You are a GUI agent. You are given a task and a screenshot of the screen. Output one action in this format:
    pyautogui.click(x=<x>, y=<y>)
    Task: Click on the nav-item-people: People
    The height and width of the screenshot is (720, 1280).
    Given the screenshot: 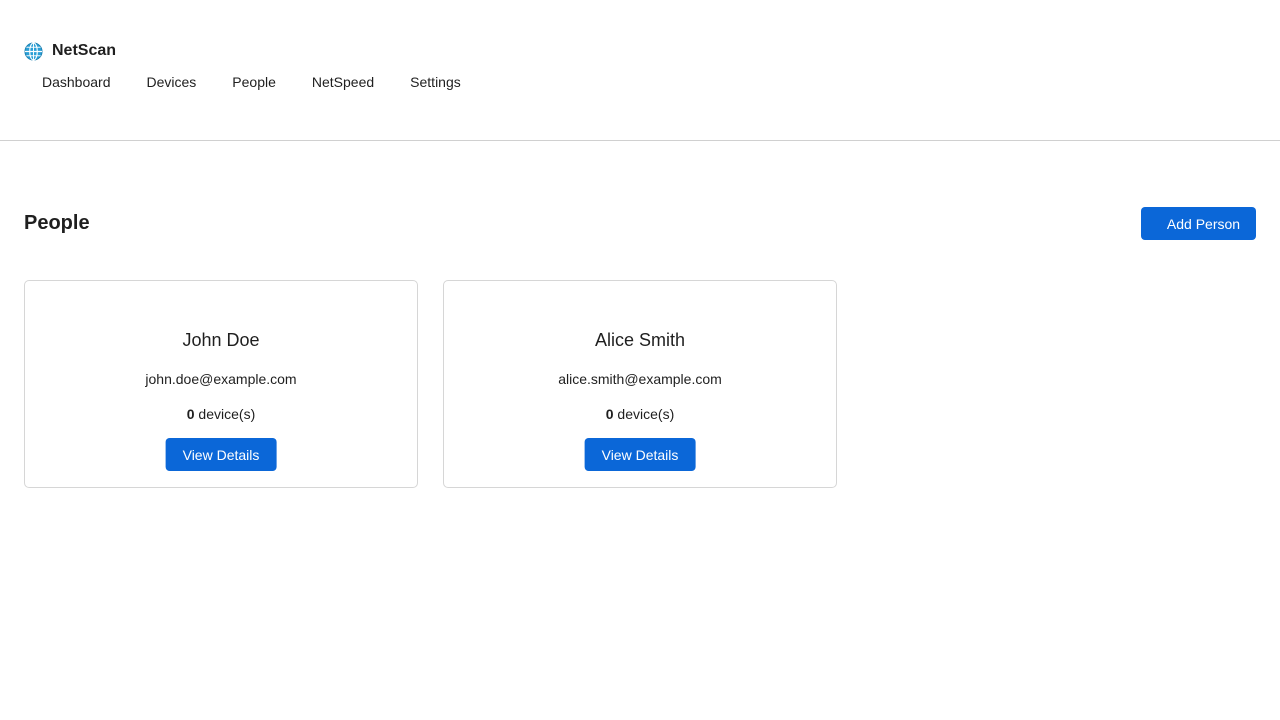 What is the action you would take?
    pyautogui.click(x=254, y=82)
    